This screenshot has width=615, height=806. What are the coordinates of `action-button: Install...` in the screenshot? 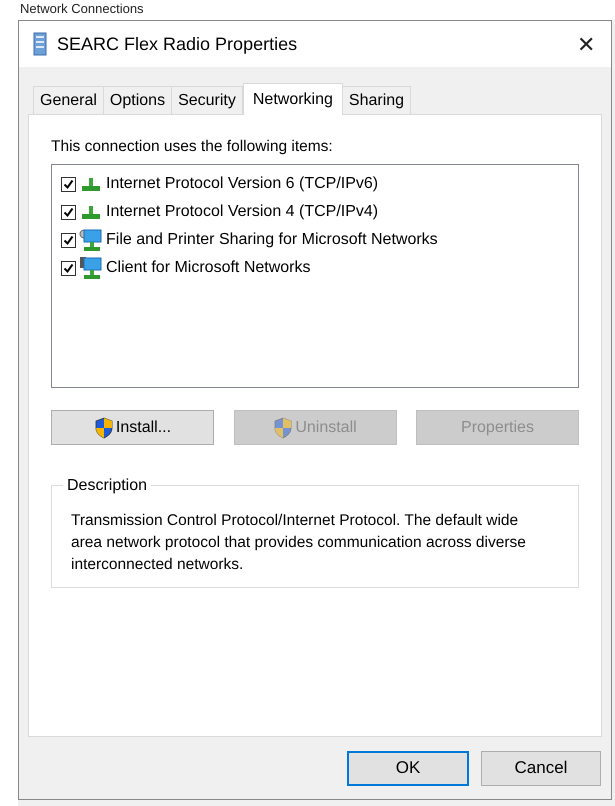 It's located at (132, 428).